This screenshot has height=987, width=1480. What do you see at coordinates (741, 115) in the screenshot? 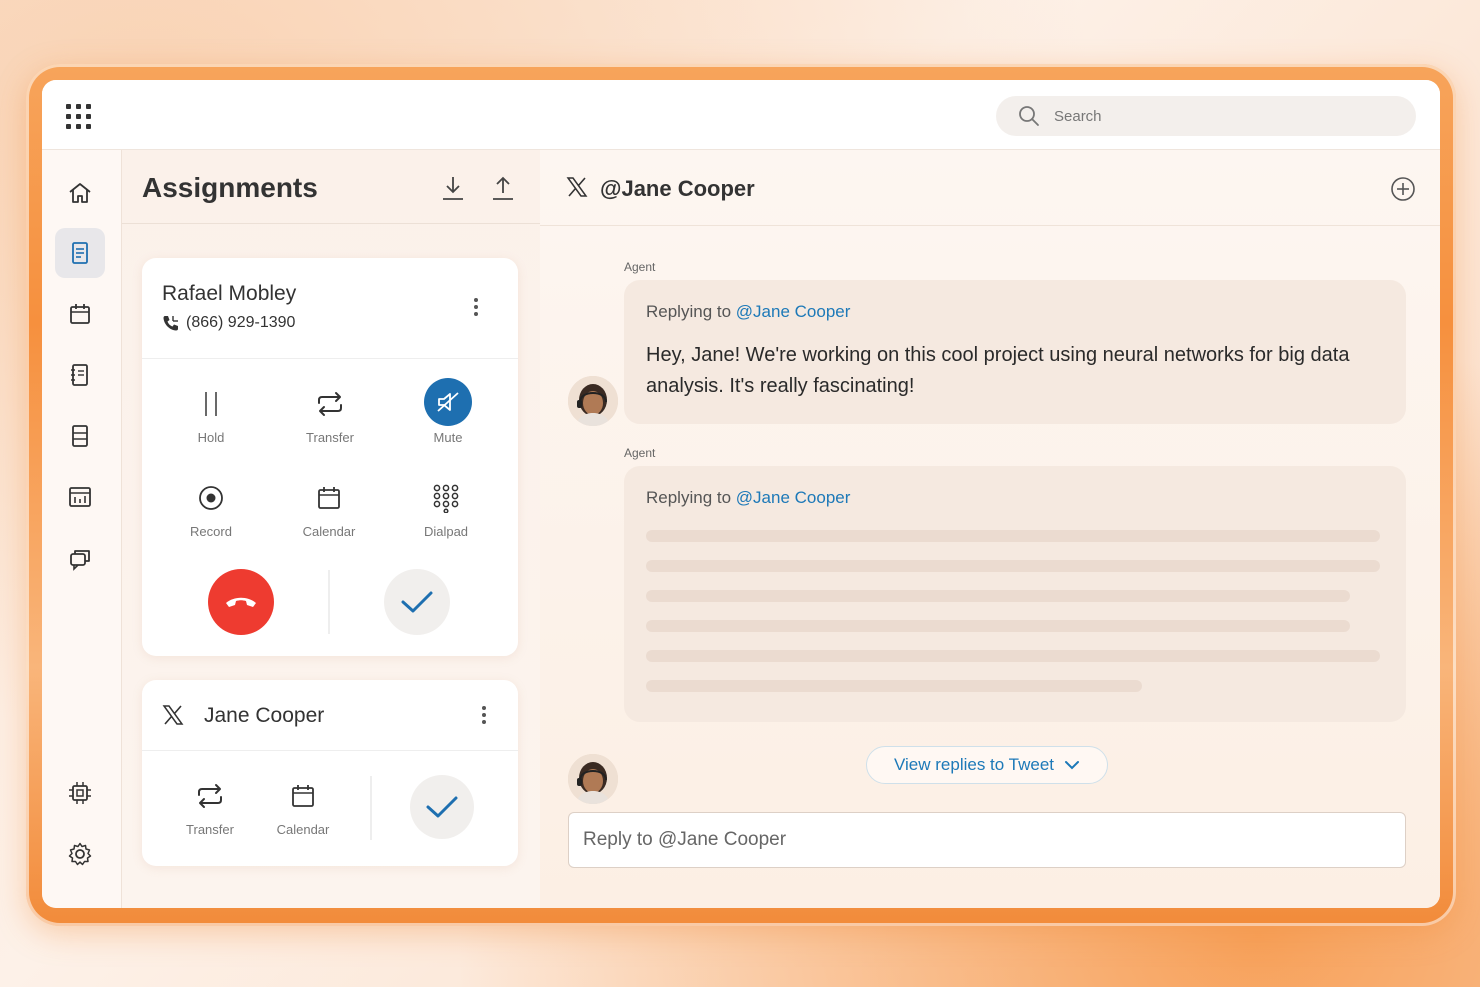
I see `top-bar` at bounding box center [741, 115].